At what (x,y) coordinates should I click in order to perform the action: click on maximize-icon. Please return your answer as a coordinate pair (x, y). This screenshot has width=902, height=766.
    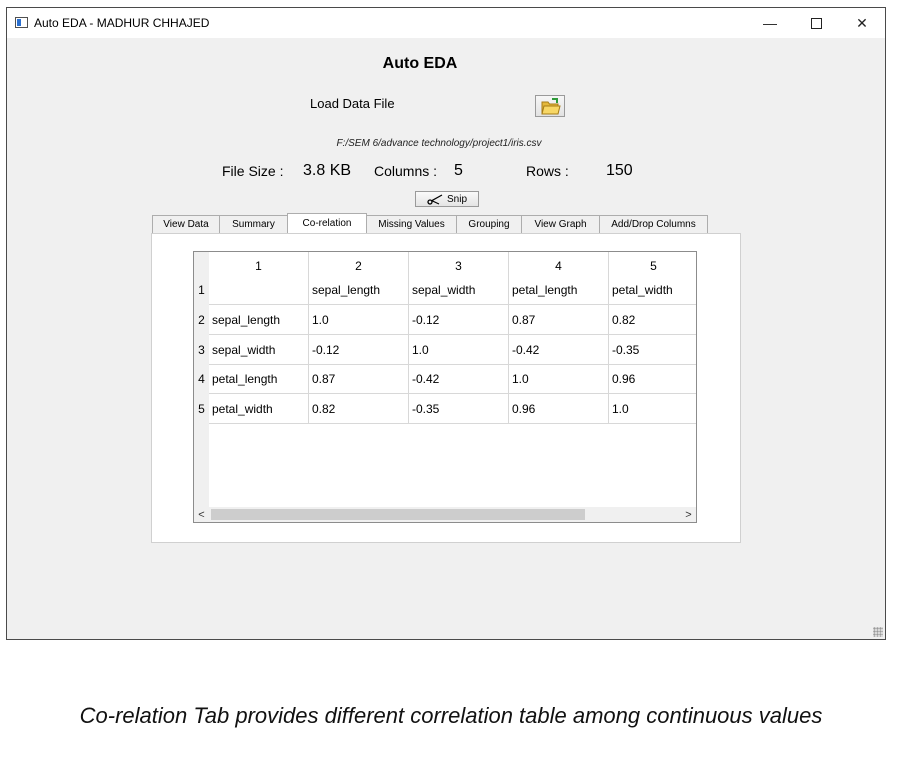
    Looking at the image, I should click on (816, 23).